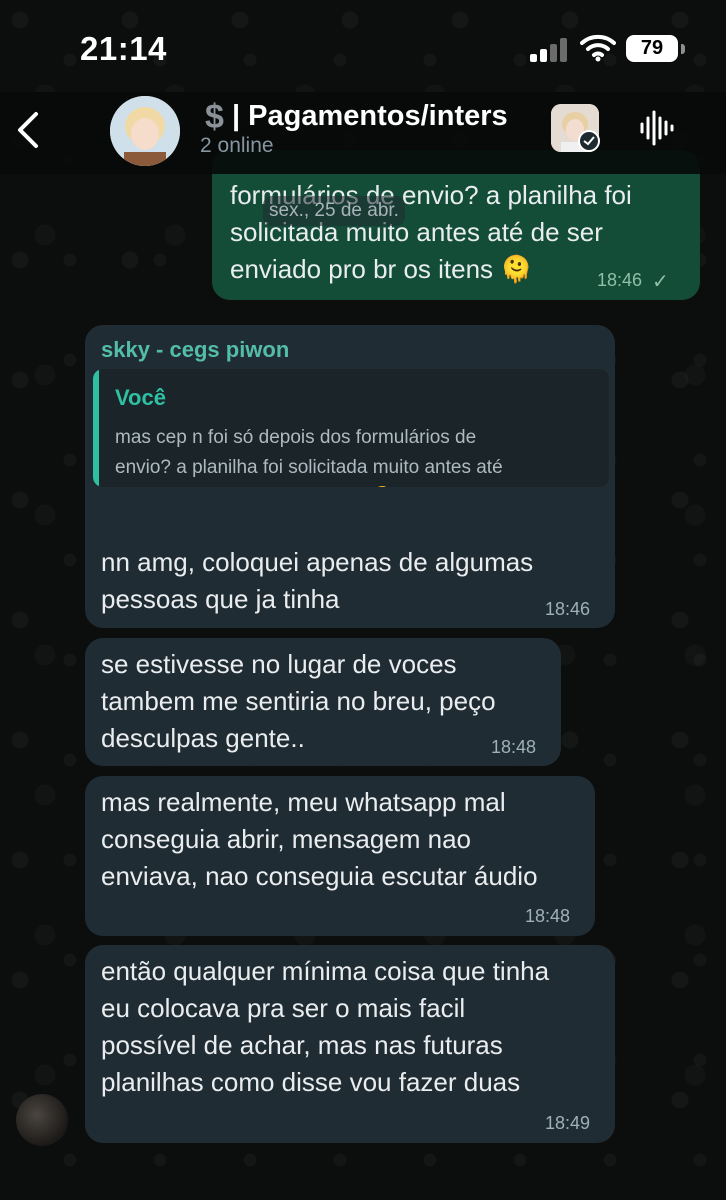 The height and width of the screenshot is (1200, 726). I want to click on voice-chat-icon, so click(656, 128).